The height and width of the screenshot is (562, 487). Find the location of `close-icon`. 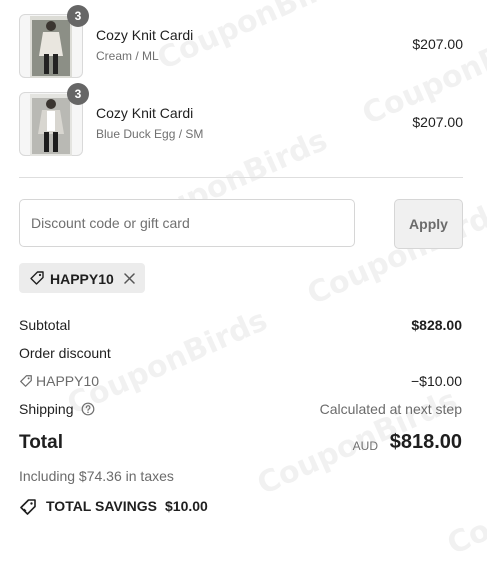

close-icon is located at coordinates (129, 281).